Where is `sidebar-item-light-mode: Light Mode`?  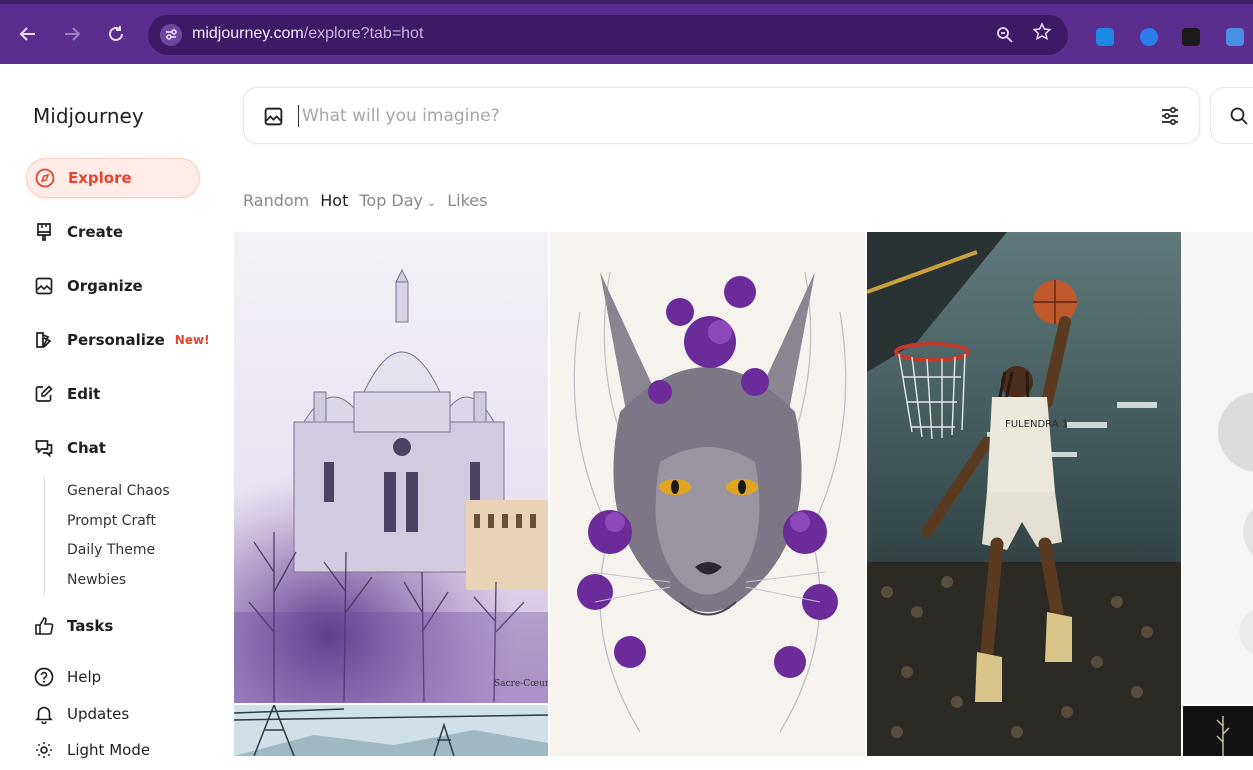 sidebar-item-light-mode: Light Mode is located at coordinates (113, 750).